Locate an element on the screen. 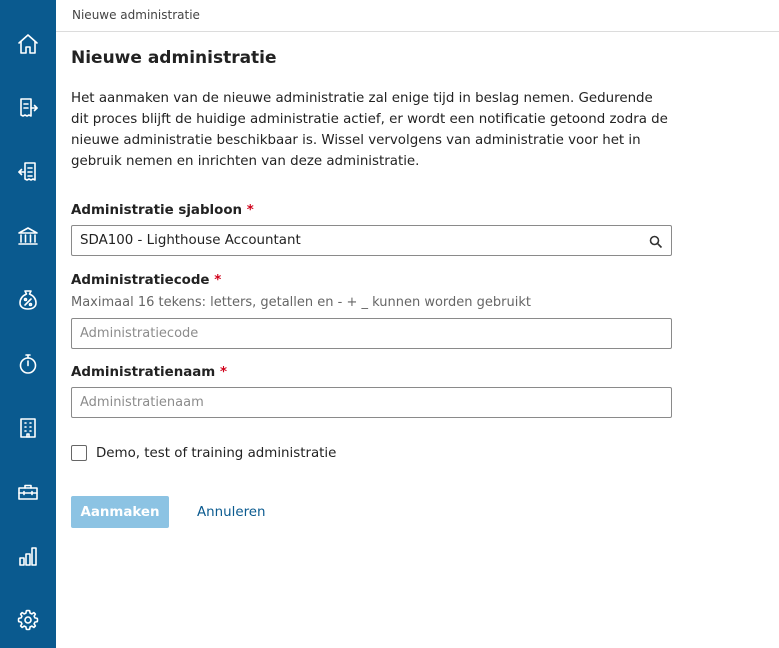 Image resolution: width=779 pixels, height=648 pixels. demo-checkbox-label: Demo, test of training administratie is located at coordinates (216, 453).